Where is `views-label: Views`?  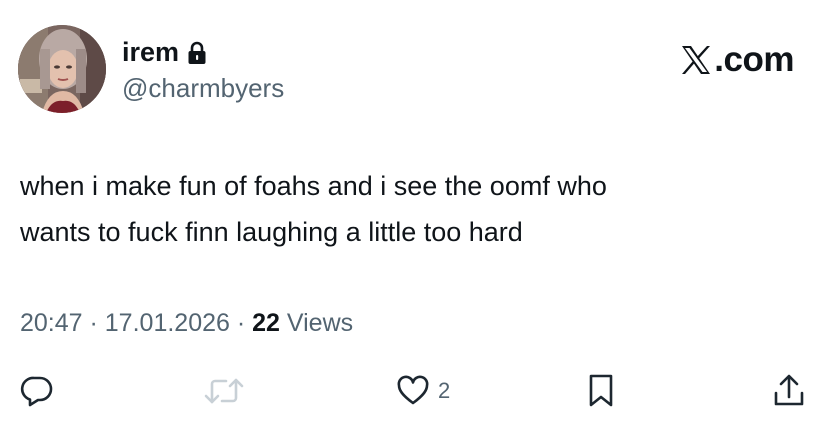 views-label: Views is located at coordinates (316, 323).